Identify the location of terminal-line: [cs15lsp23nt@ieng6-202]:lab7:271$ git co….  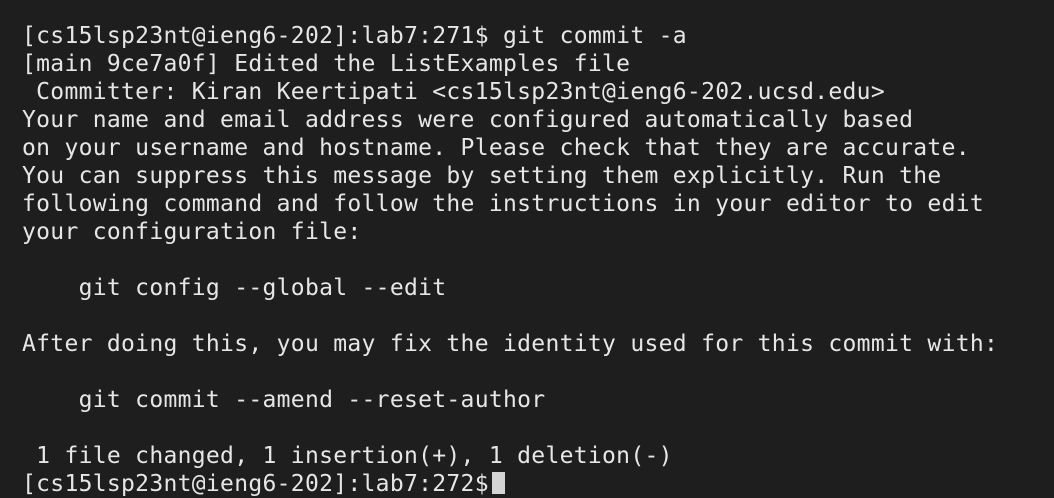
(354, 36).